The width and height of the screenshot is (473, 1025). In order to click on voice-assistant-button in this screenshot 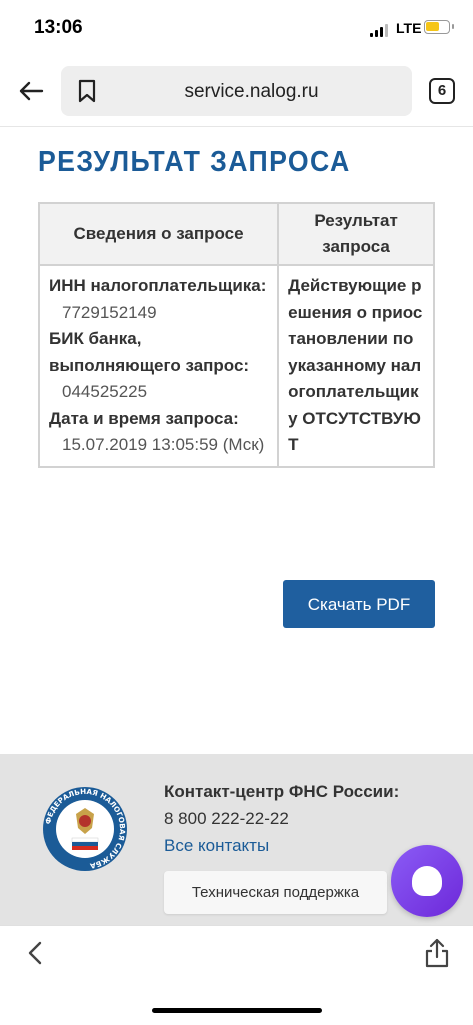, I will do `click(427, 881)`.